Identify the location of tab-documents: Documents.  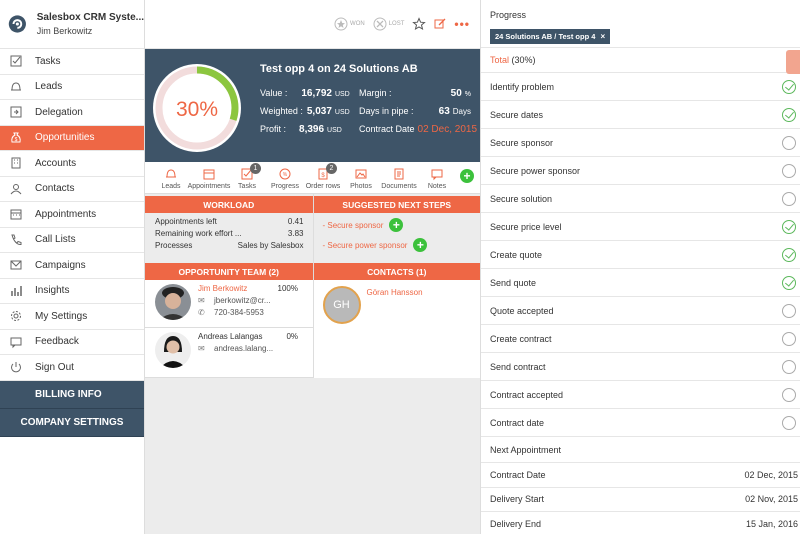
(399, 178).